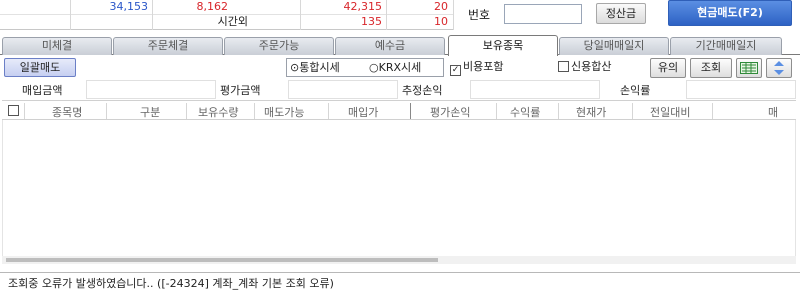  Describe the element at coordinates (363, 6) in the screenshot. I see `top-cell: 42,315` at that location.